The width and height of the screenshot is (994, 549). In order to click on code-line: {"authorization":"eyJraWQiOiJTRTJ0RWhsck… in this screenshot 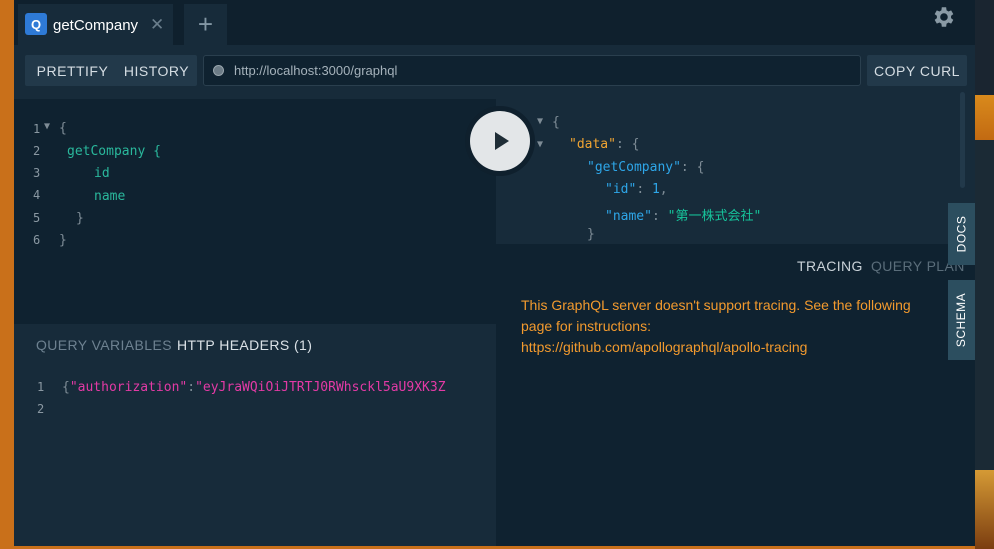, I will do `click(254, 387)`.